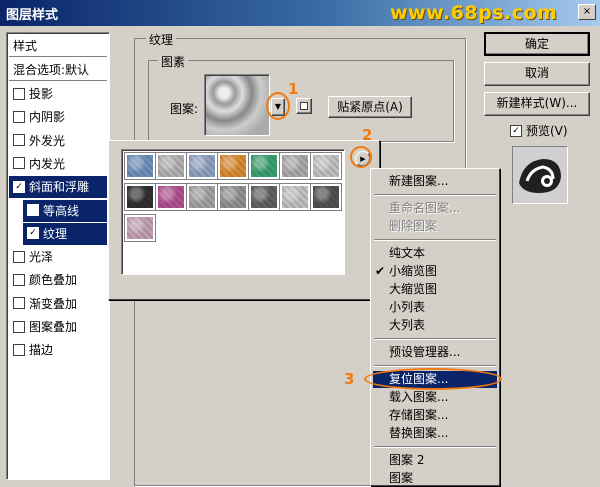 The image size is (600, 487). I want to click on pattern-preview, so click(237, 105).